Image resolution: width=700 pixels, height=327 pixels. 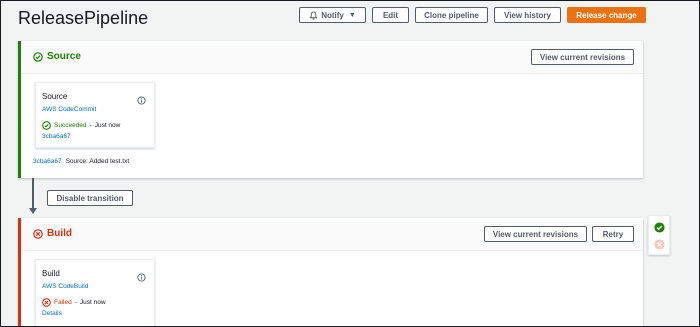 What do you see at coordinates (390, 15) in the screenshot?
I see `edit-button: Edit` at bounding box center [390, 15].